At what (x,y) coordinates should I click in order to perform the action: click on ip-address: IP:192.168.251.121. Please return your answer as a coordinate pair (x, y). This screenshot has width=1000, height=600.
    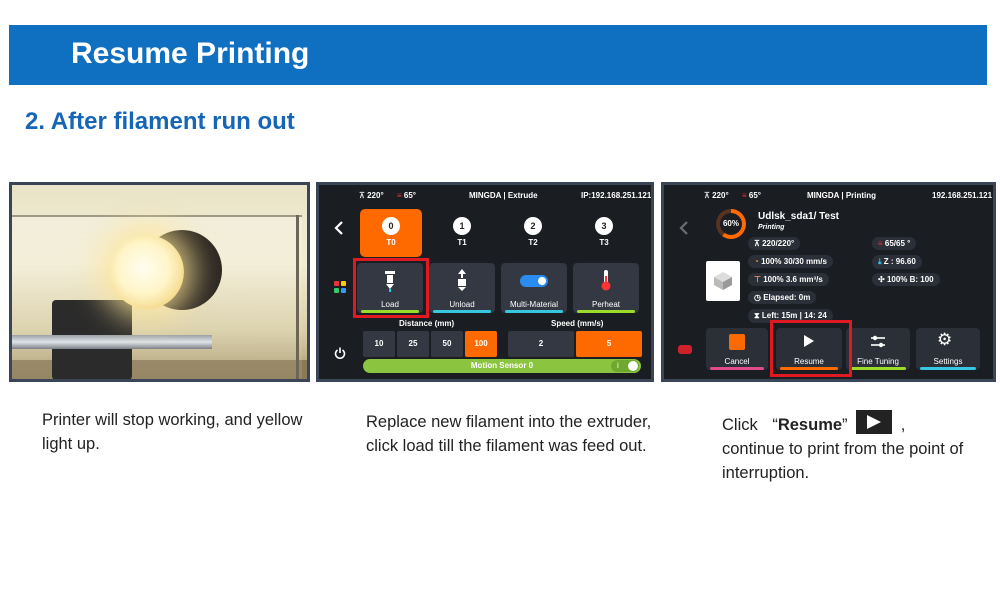
    Looking at the image, I should click on (616, 195).